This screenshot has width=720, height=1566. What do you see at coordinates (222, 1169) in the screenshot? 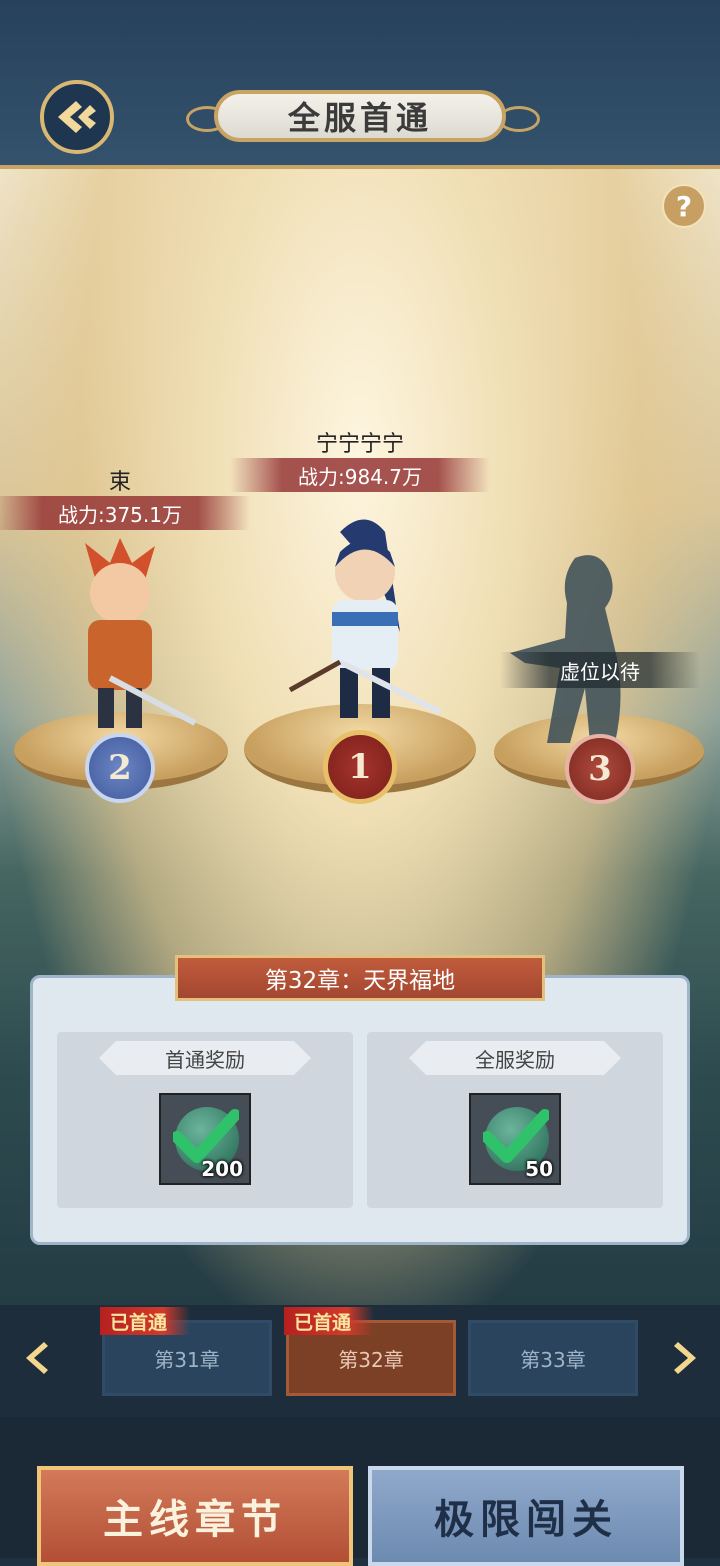
I see `reward-quantity: 200` at bounding box center [222, 1169].